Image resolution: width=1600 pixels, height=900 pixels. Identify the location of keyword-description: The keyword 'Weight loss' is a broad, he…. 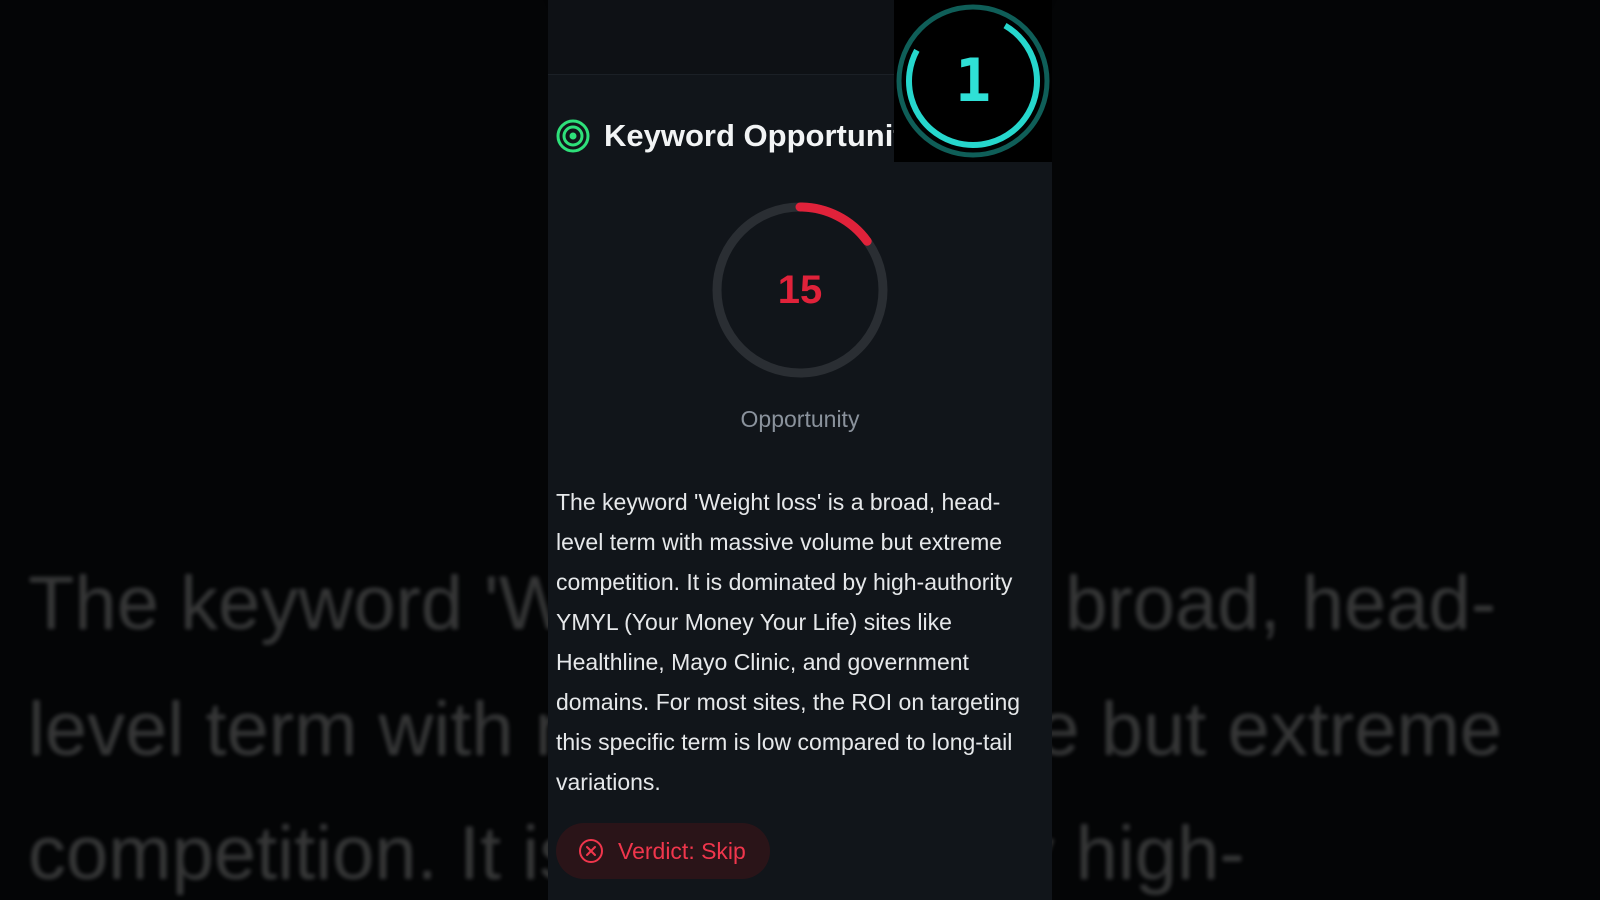
(788, 642).